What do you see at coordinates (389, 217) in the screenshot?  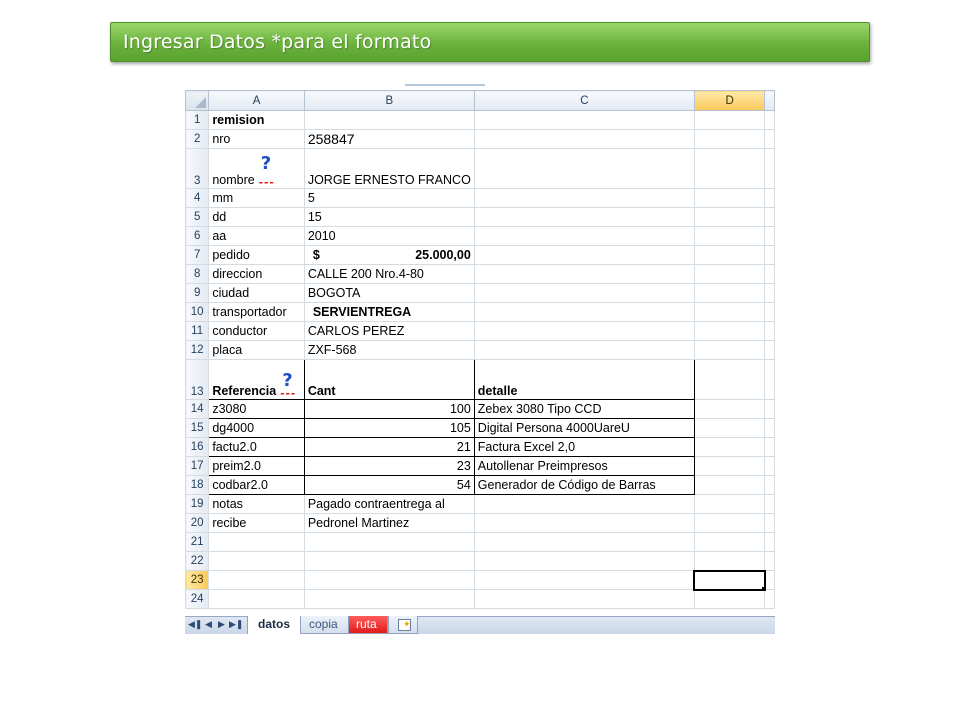 I see `cell-b: 15` at bounding box center [389, 217].